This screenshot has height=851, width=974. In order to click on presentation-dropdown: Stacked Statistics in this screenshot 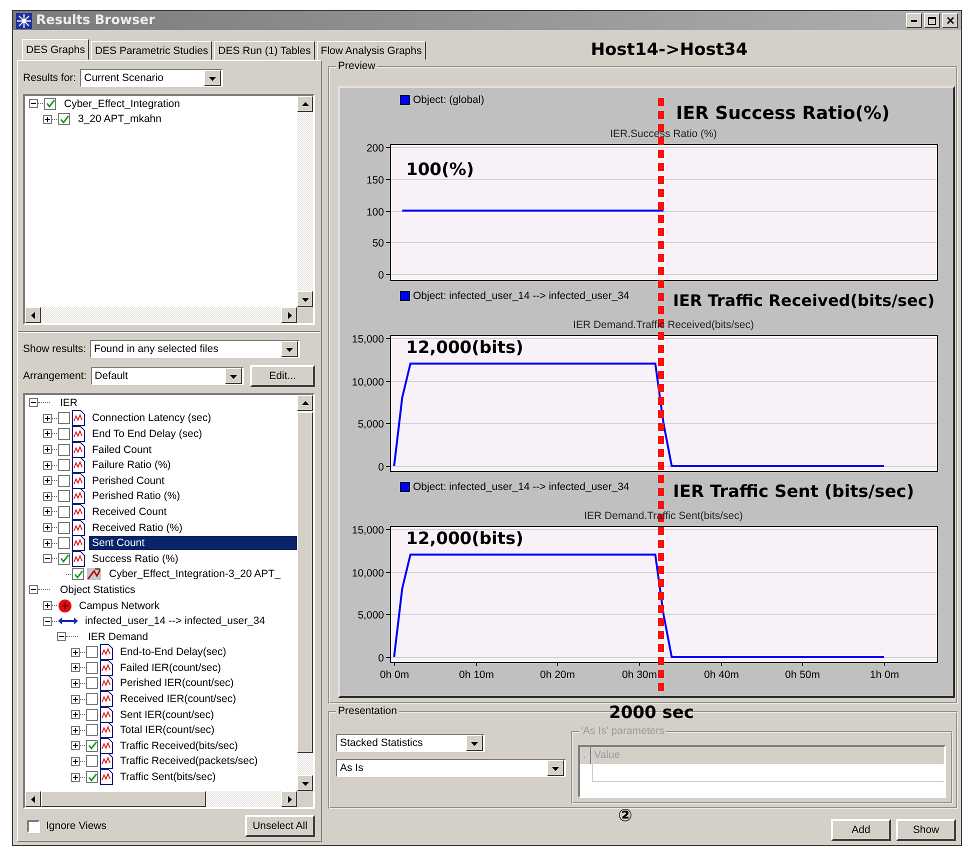, I will do `click(410, 743)`.